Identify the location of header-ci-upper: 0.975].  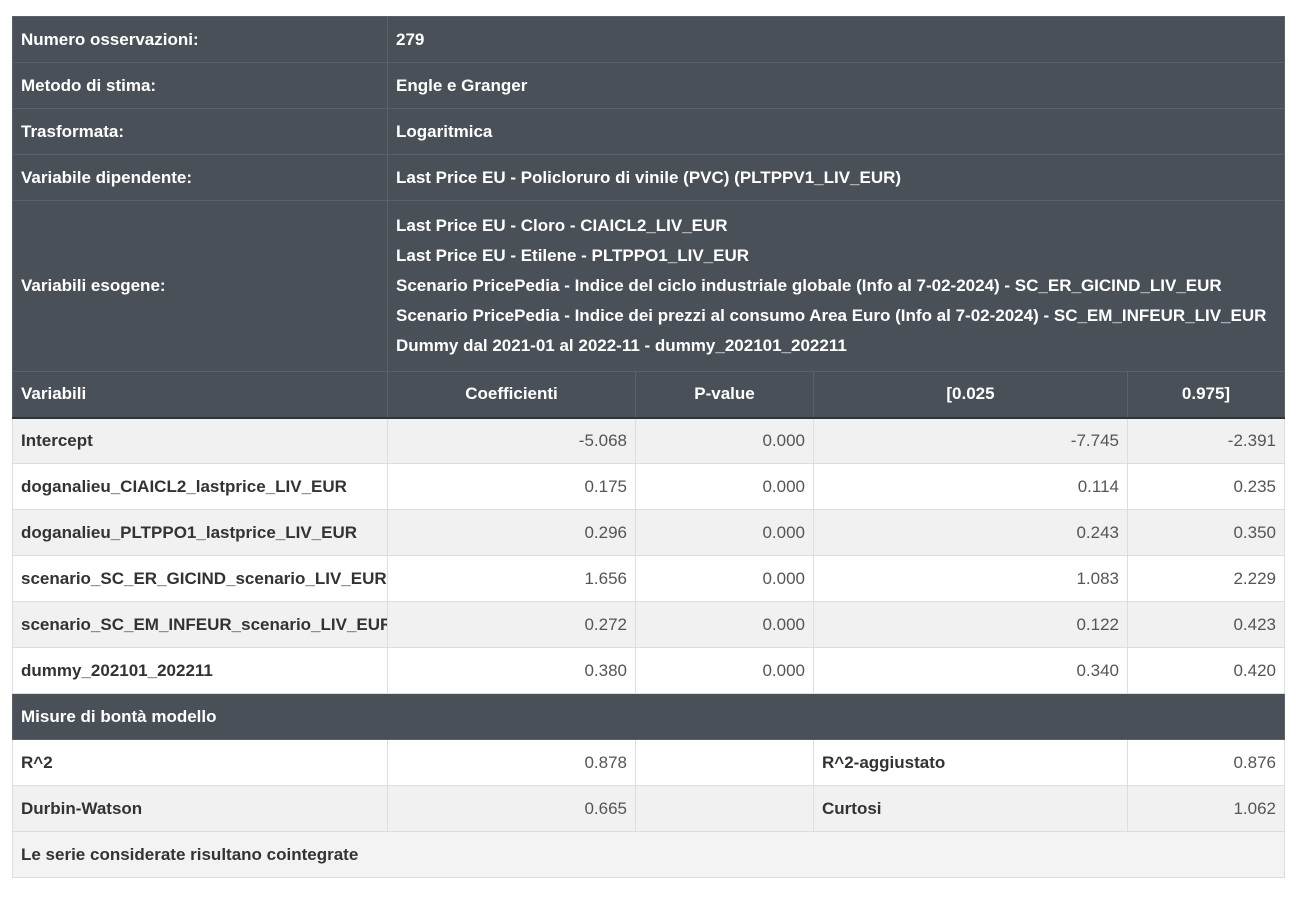
(1206, 395).